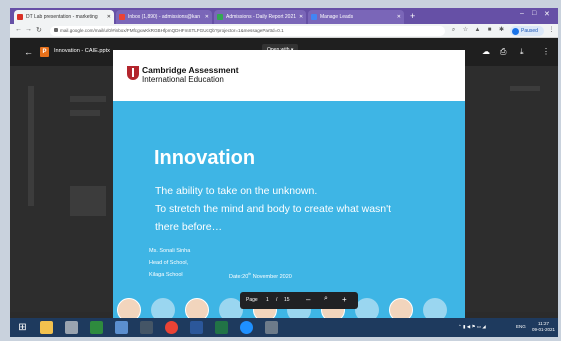 The width and height of the screenshot is (561, 341). Describe the element at coordinates (169, 263) in the screenshot. I see `presenter-role: Head of School,` at that location.